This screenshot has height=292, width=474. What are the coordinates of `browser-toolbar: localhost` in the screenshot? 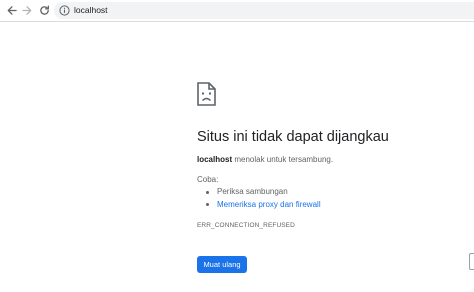 It's located at (237, 11).